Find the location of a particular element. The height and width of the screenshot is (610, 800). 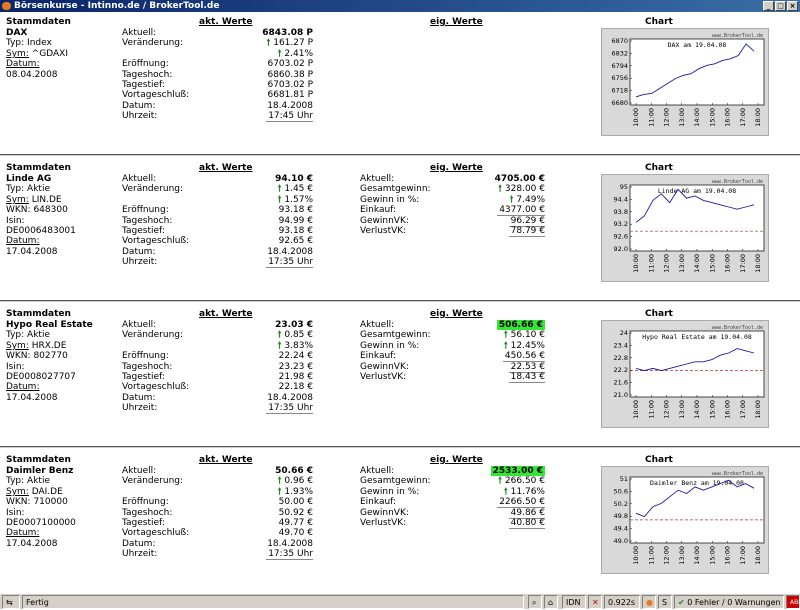

uhrzeit-value: 17:35 Uhr is located at coordinates (289, 409).